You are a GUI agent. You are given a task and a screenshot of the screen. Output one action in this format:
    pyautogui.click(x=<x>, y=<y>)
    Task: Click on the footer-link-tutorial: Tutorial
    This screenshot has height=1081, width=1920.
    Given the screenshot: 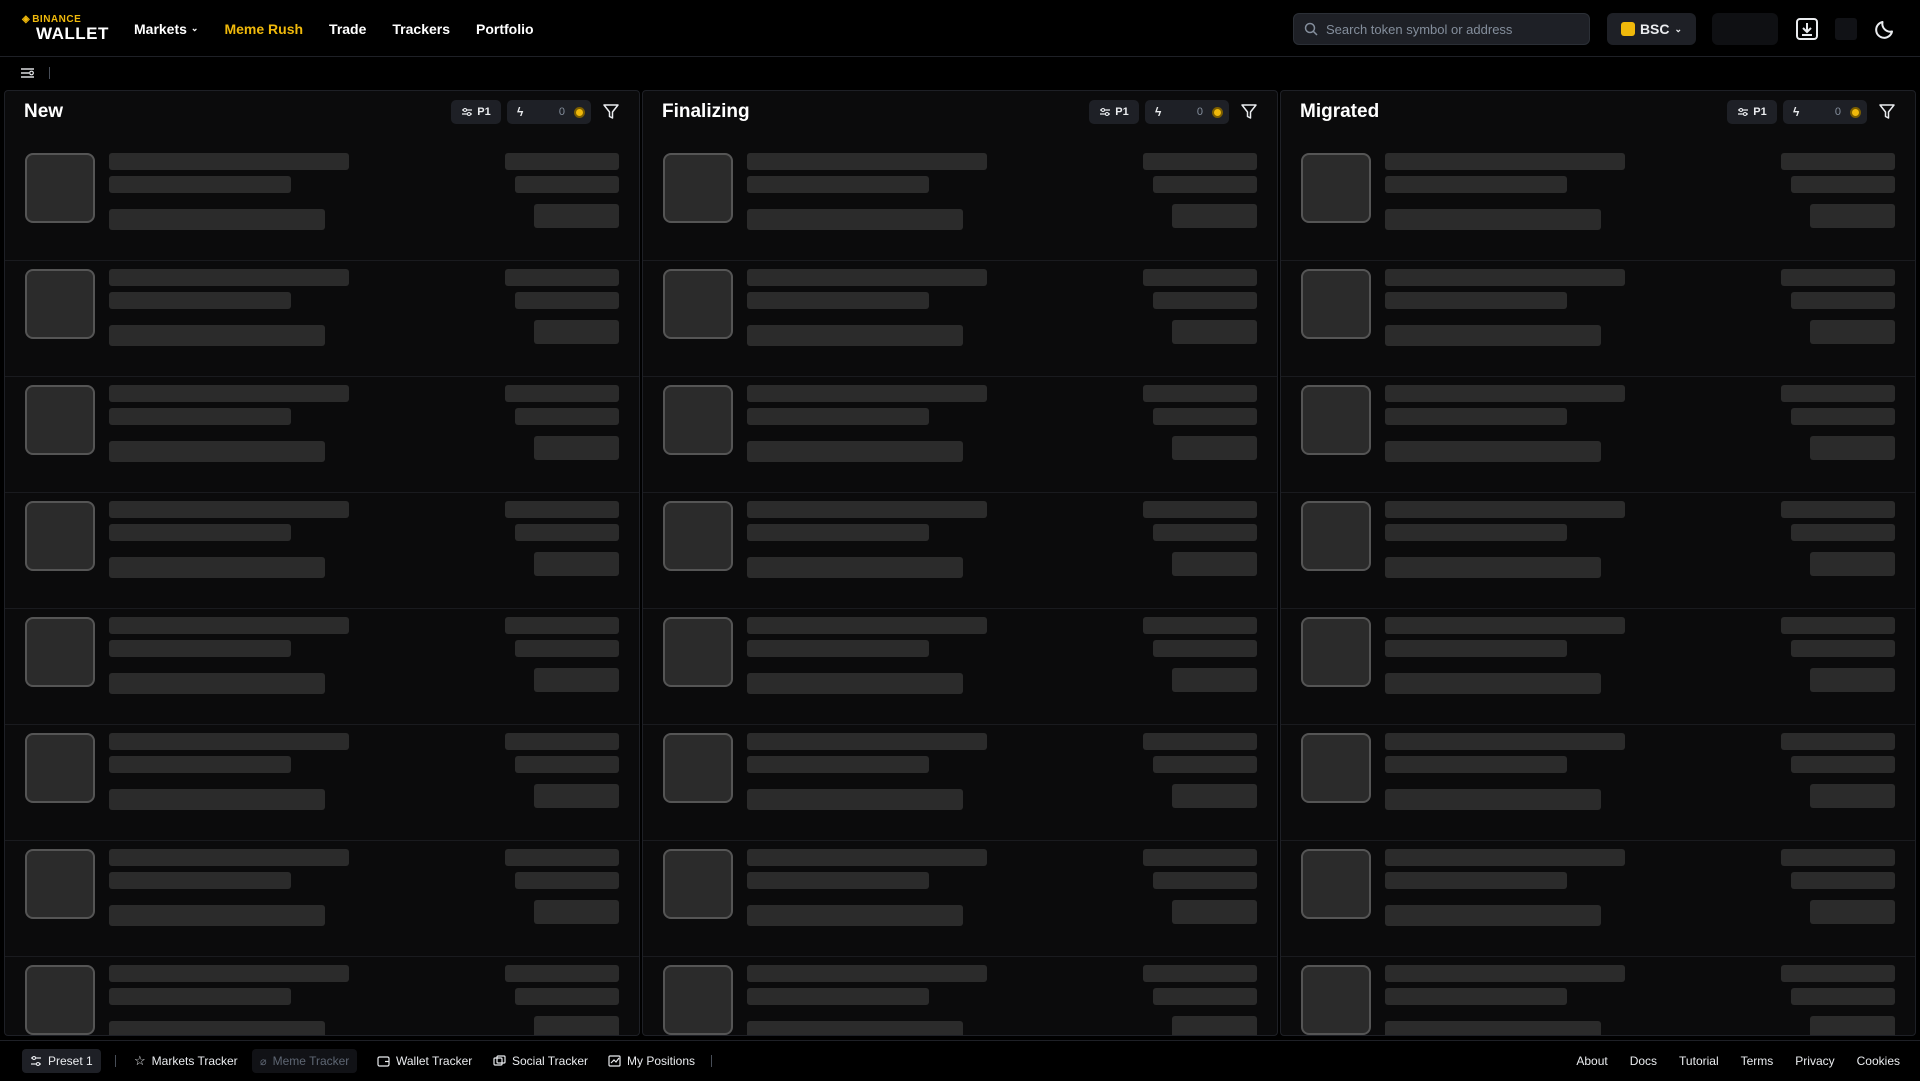 What is the action you would take?
    pyautogui.click(x=1699, y=1061)
    